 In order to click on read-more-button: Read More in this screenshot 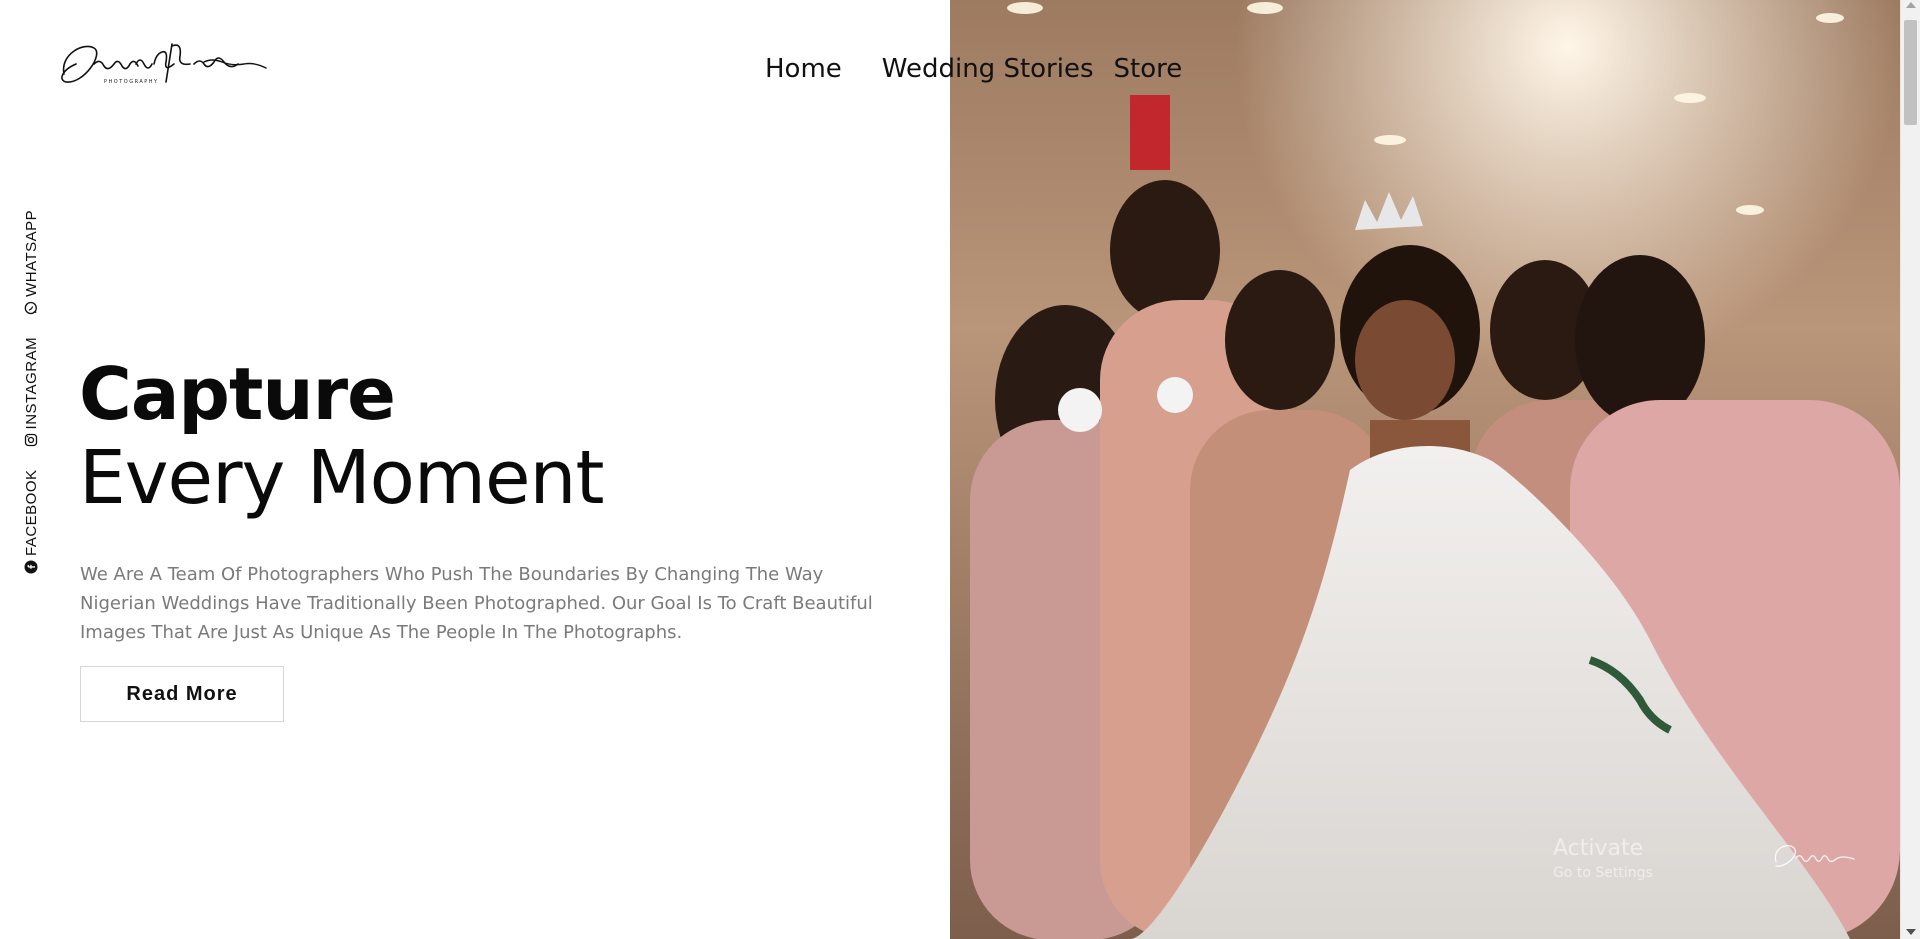, I will do `click(182, 694)`.